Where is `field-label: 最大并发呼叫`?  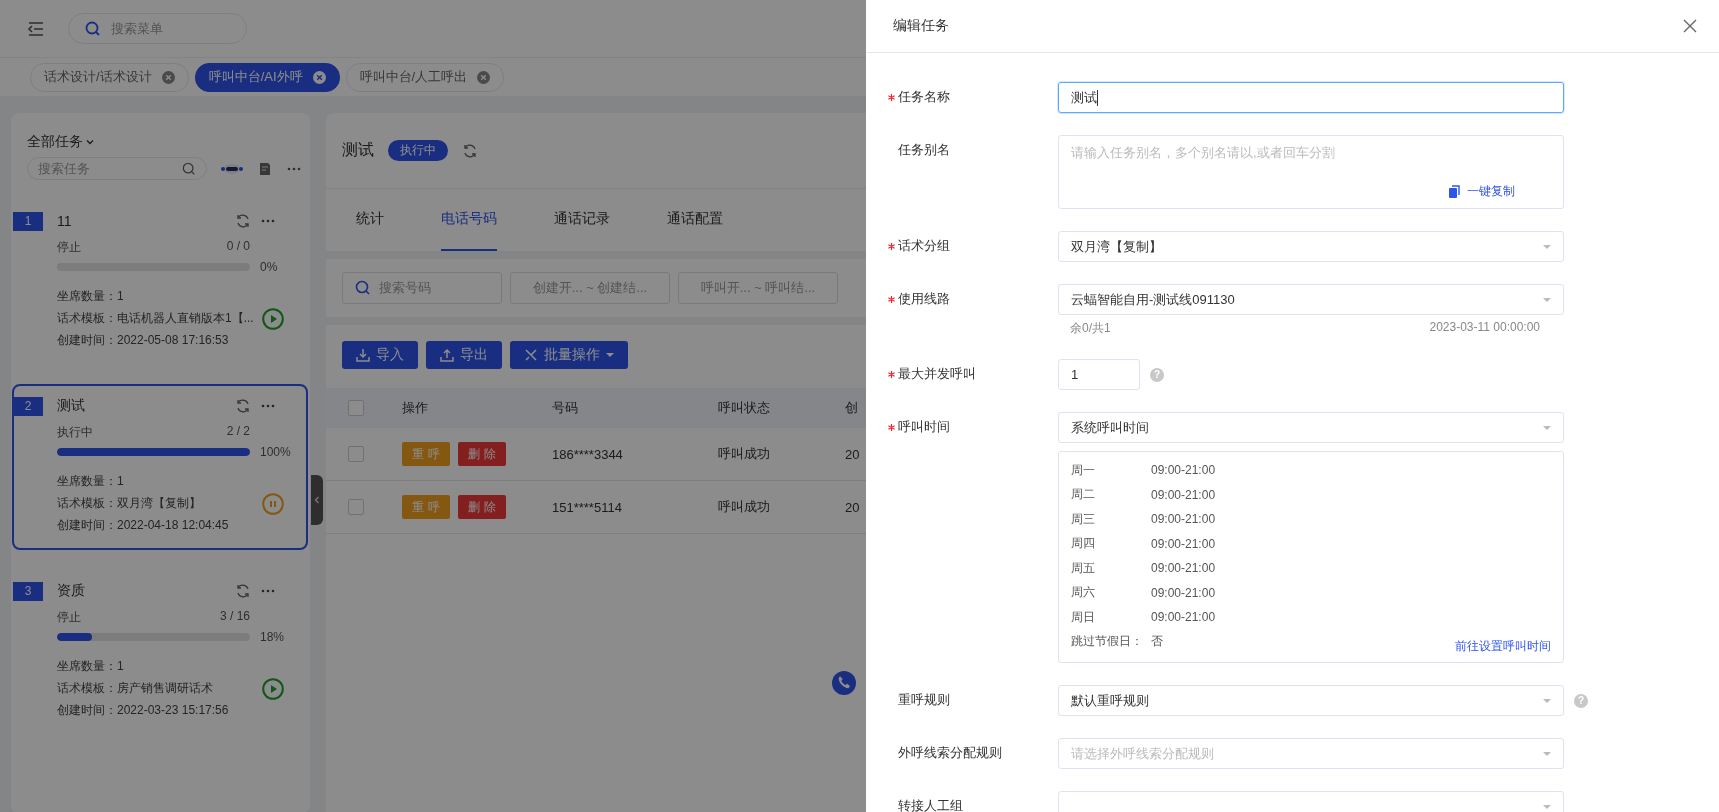 field-label: 最大并发呼叫 is located at coordinates (937, 374).